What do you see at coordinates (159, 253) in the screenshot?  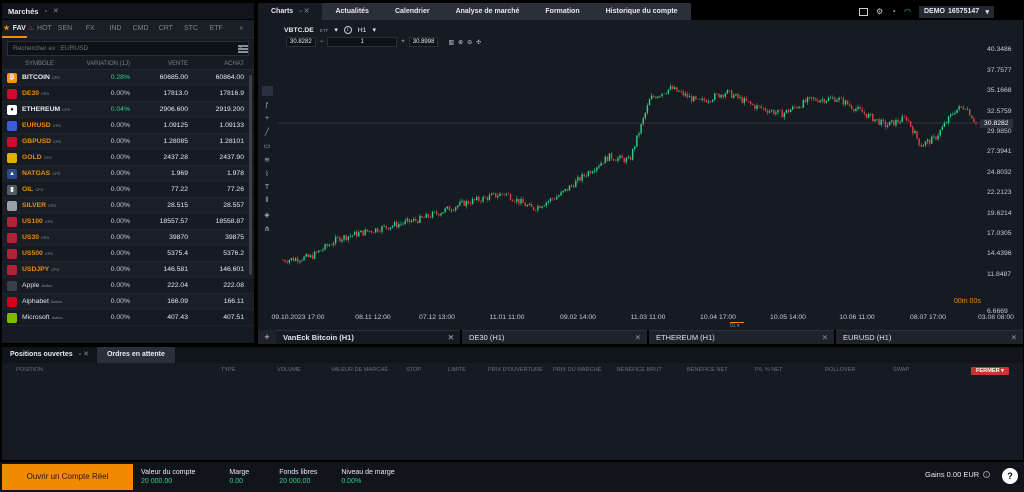 I see `sell-price: 5375.4` at bounding box center [159, 253].